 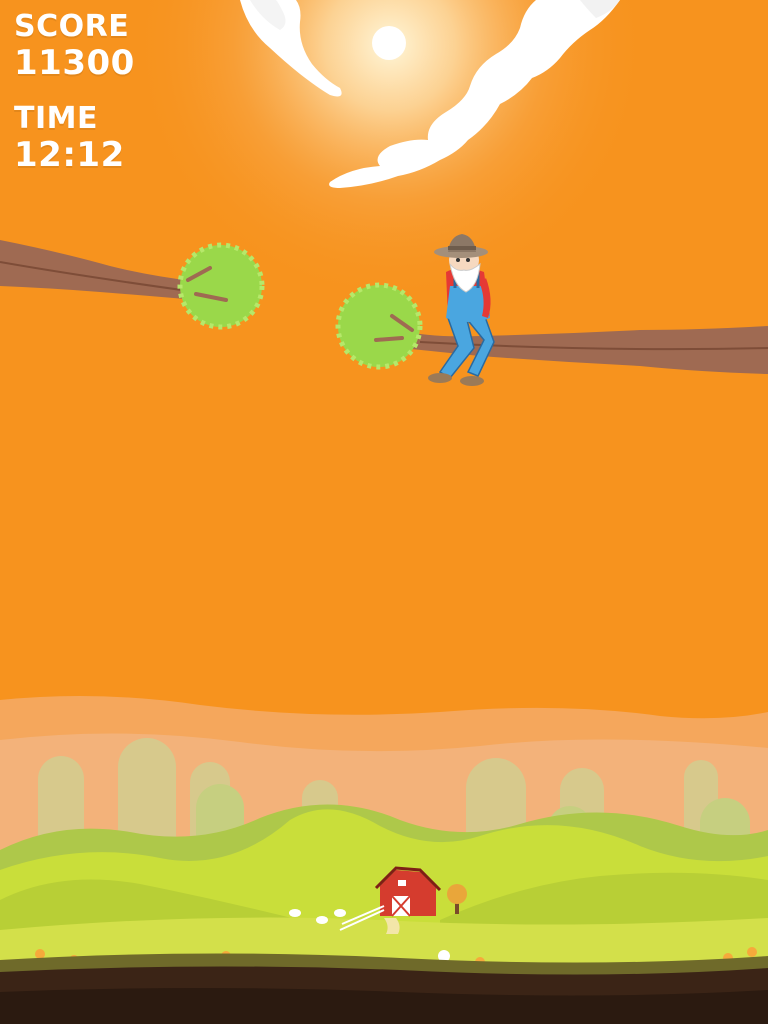 I want to click on time-label: TIME, so click(x=56, y=118).